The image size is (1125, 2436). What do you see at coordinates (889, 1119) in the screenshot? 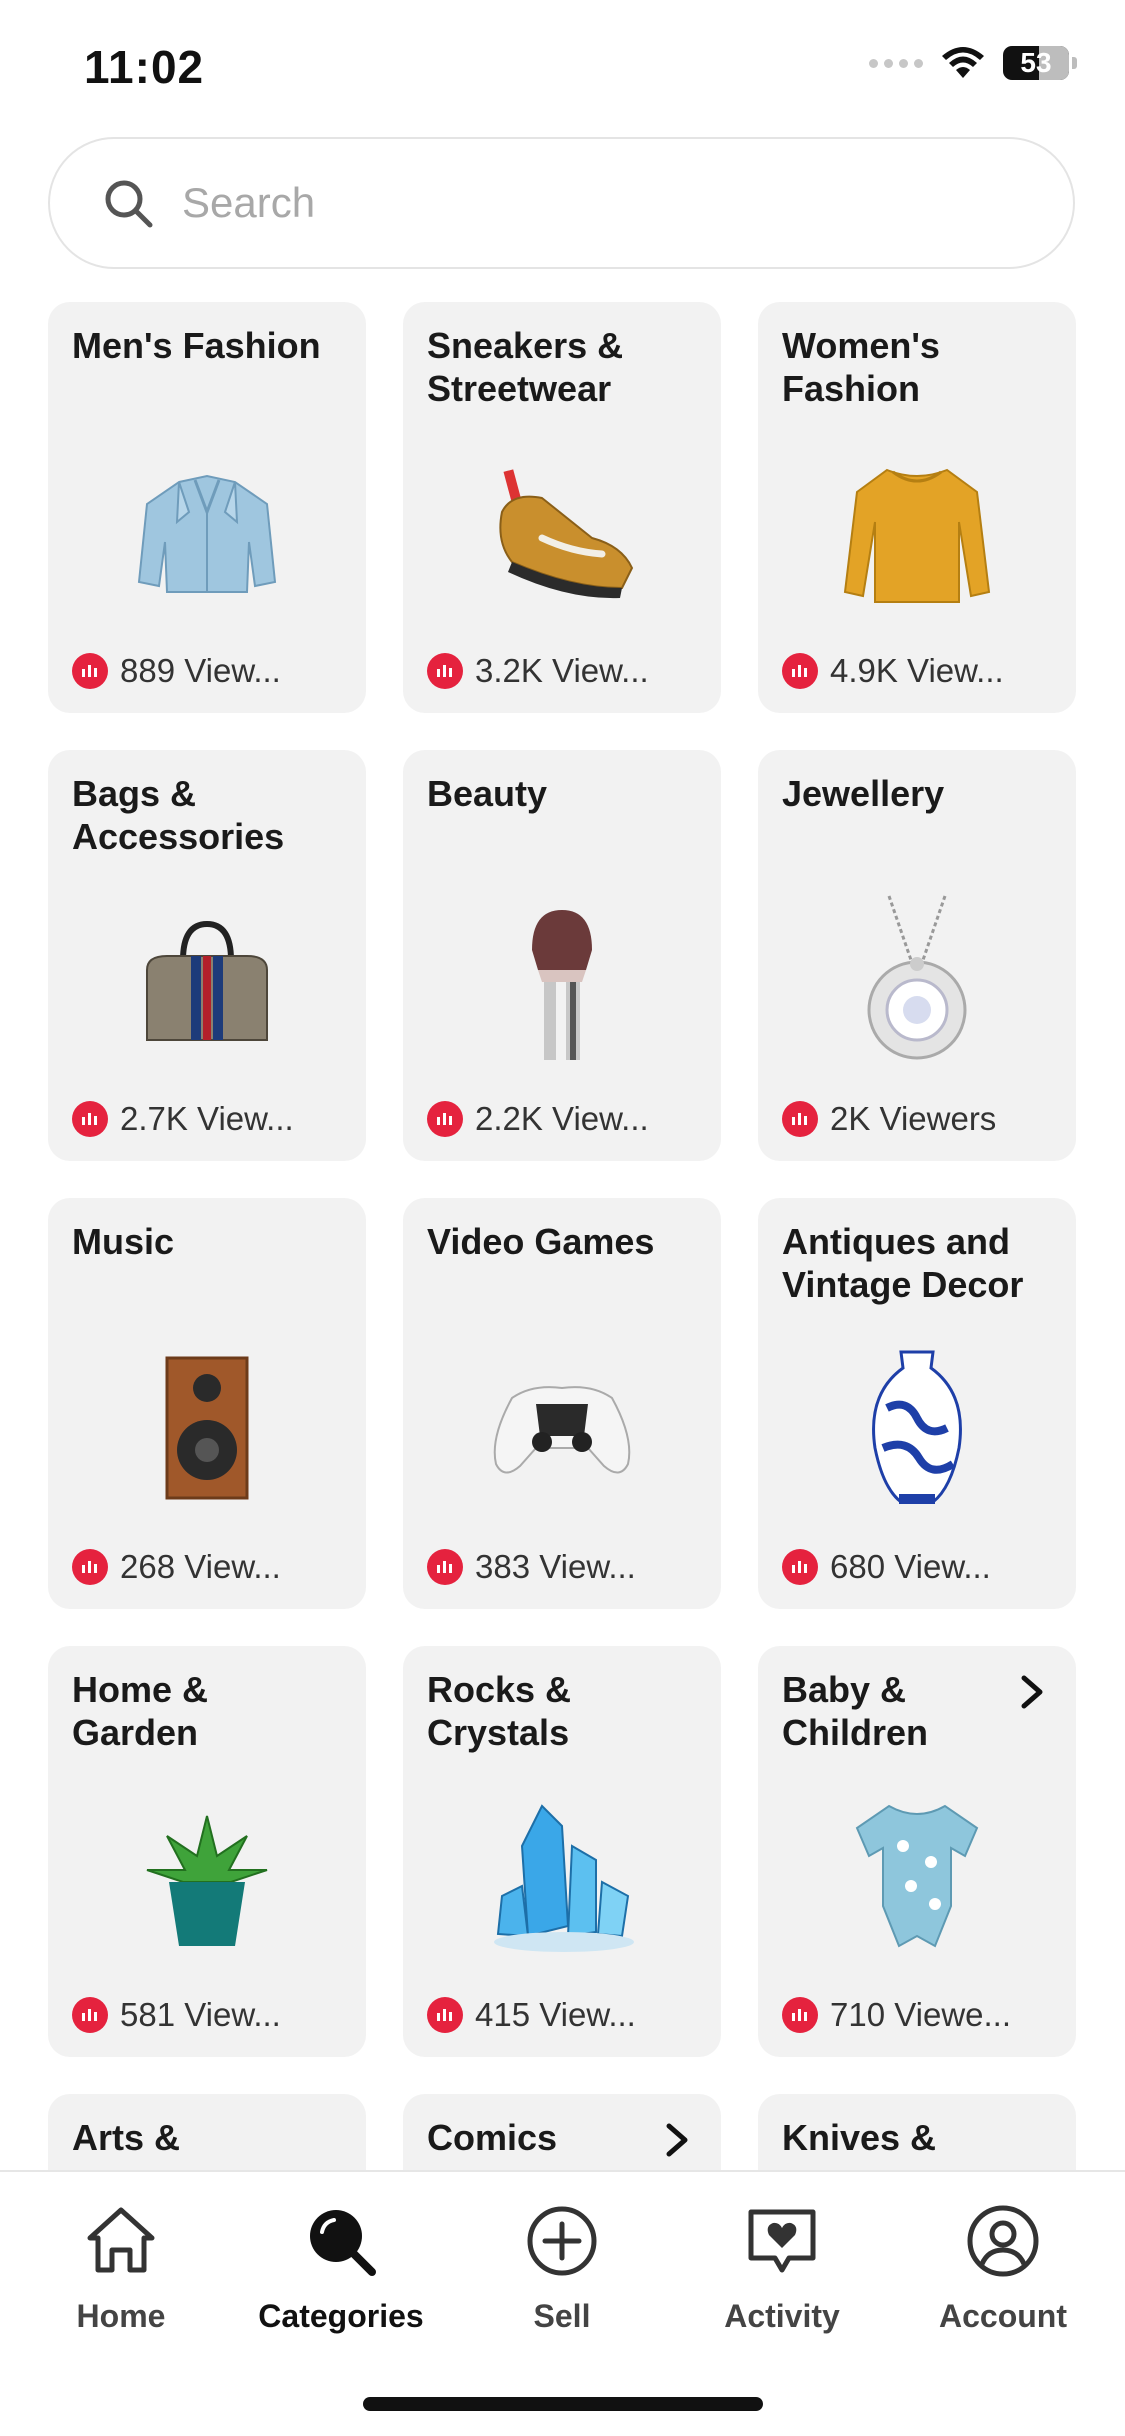
I see `viewers-count: 2K Viewers` at bounding box center [889, 1119].